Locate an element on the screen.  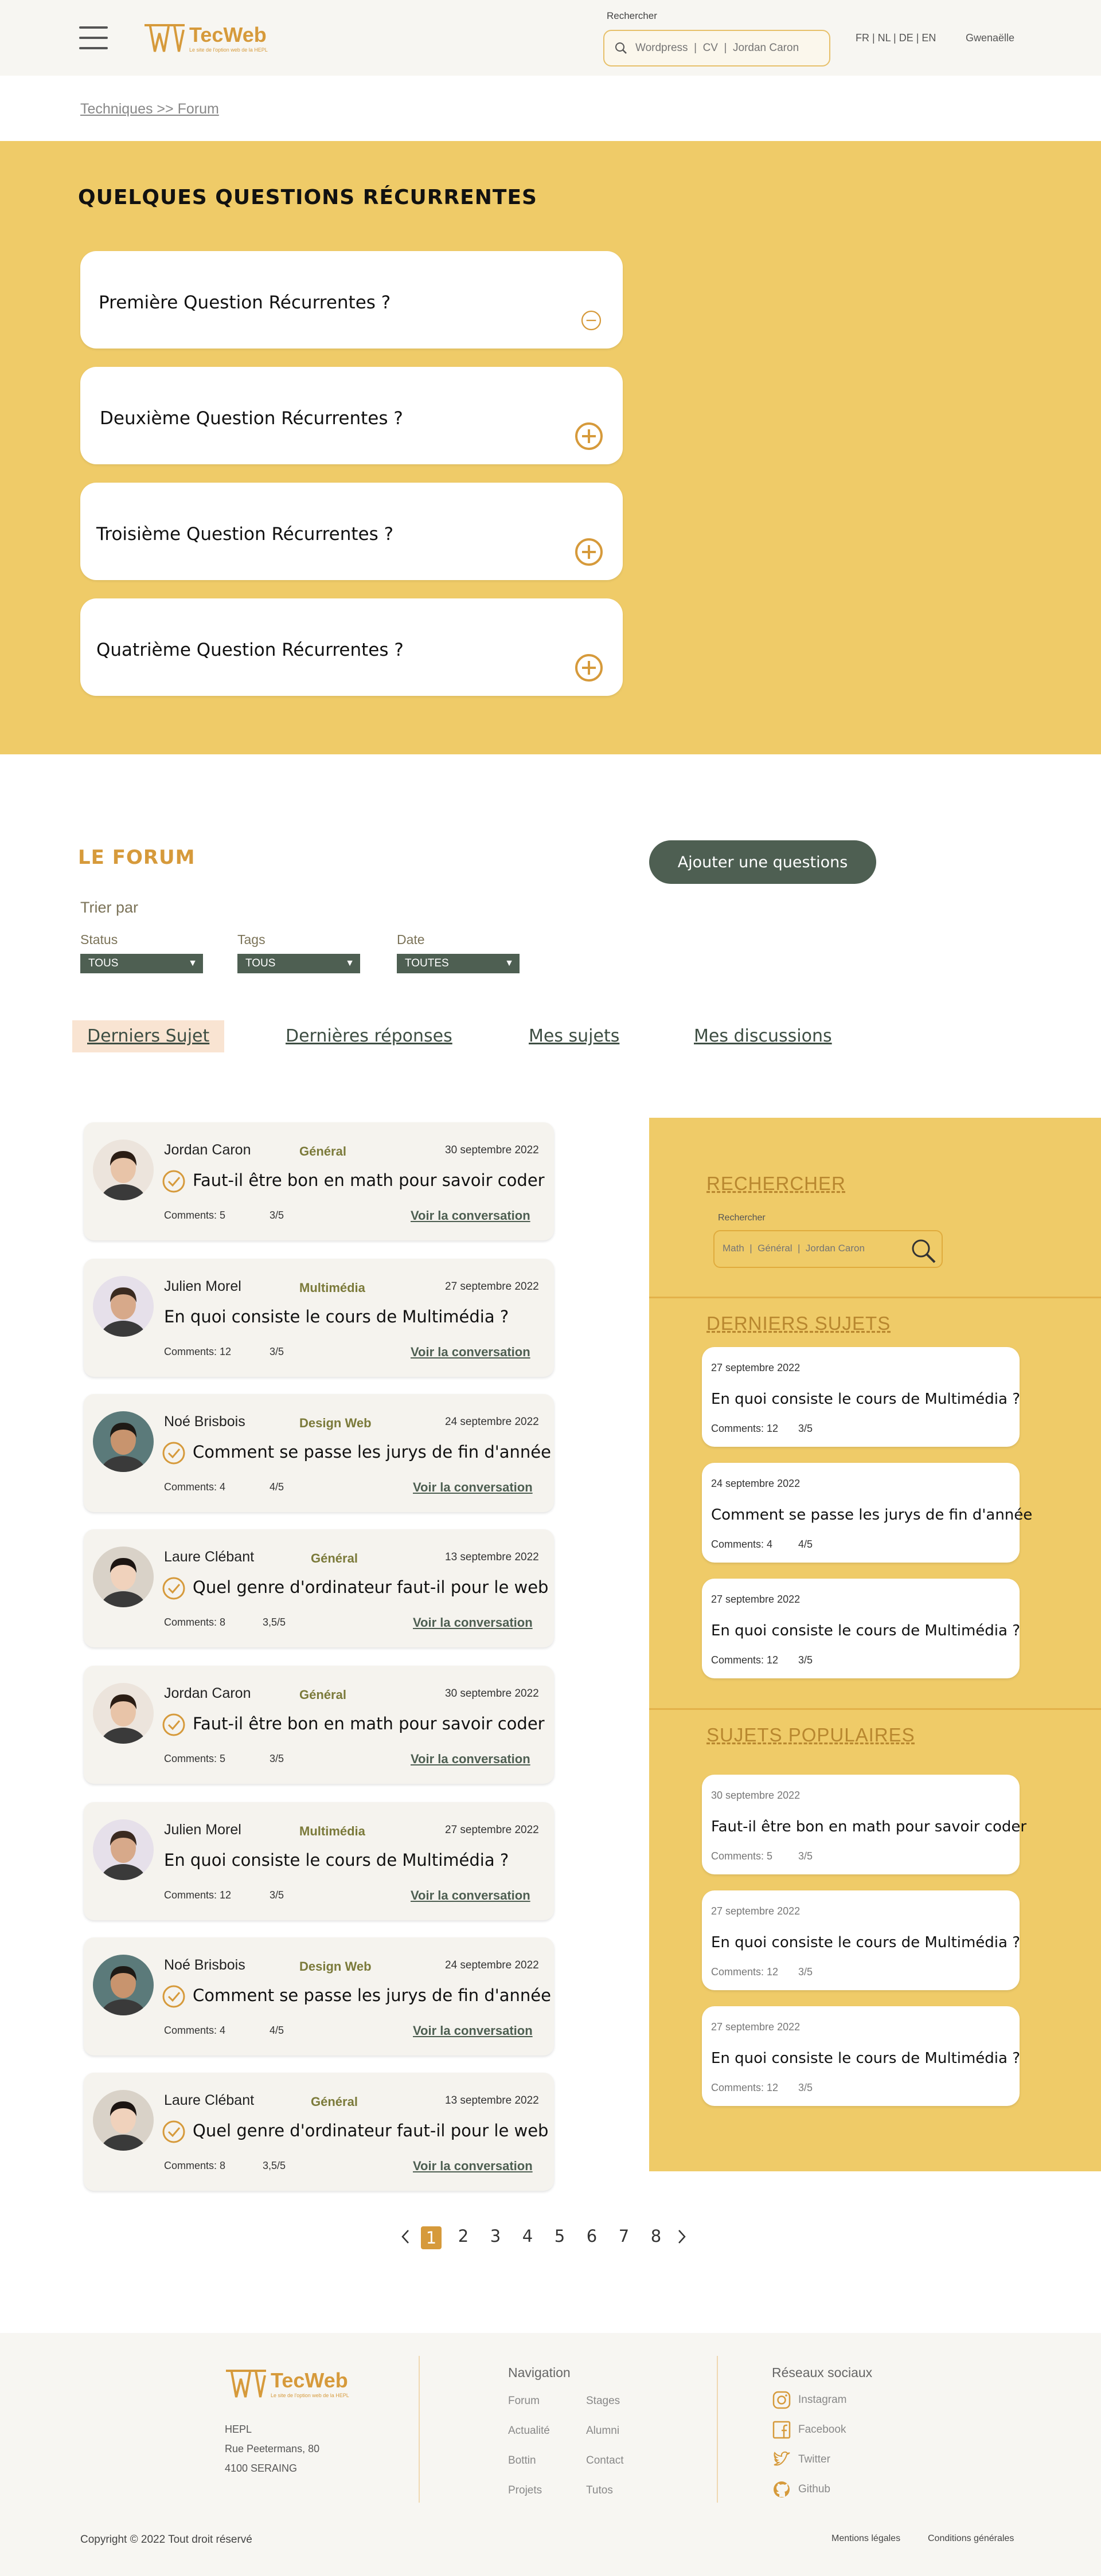
faq-item: Quatrième Question Récurrentes ? is located at coordinates (352, 647).